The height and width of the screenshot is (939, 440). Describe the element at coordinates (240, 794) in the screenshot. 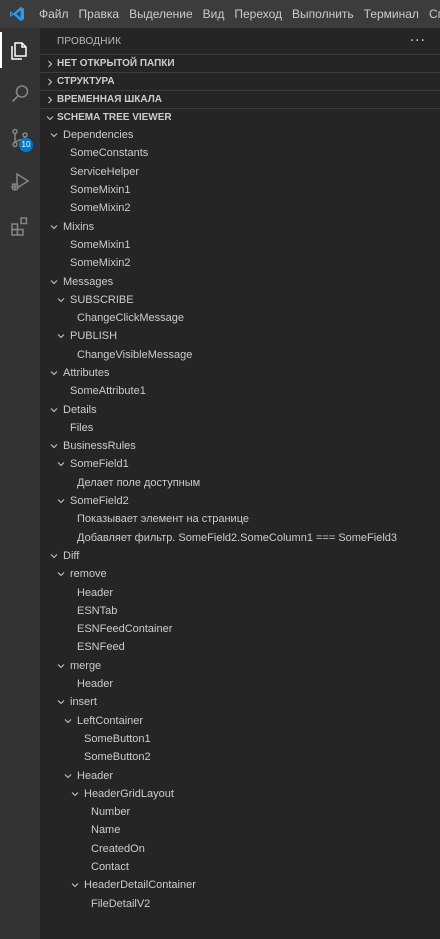

I see `tree-item: HeaderGridLayout` at that location.